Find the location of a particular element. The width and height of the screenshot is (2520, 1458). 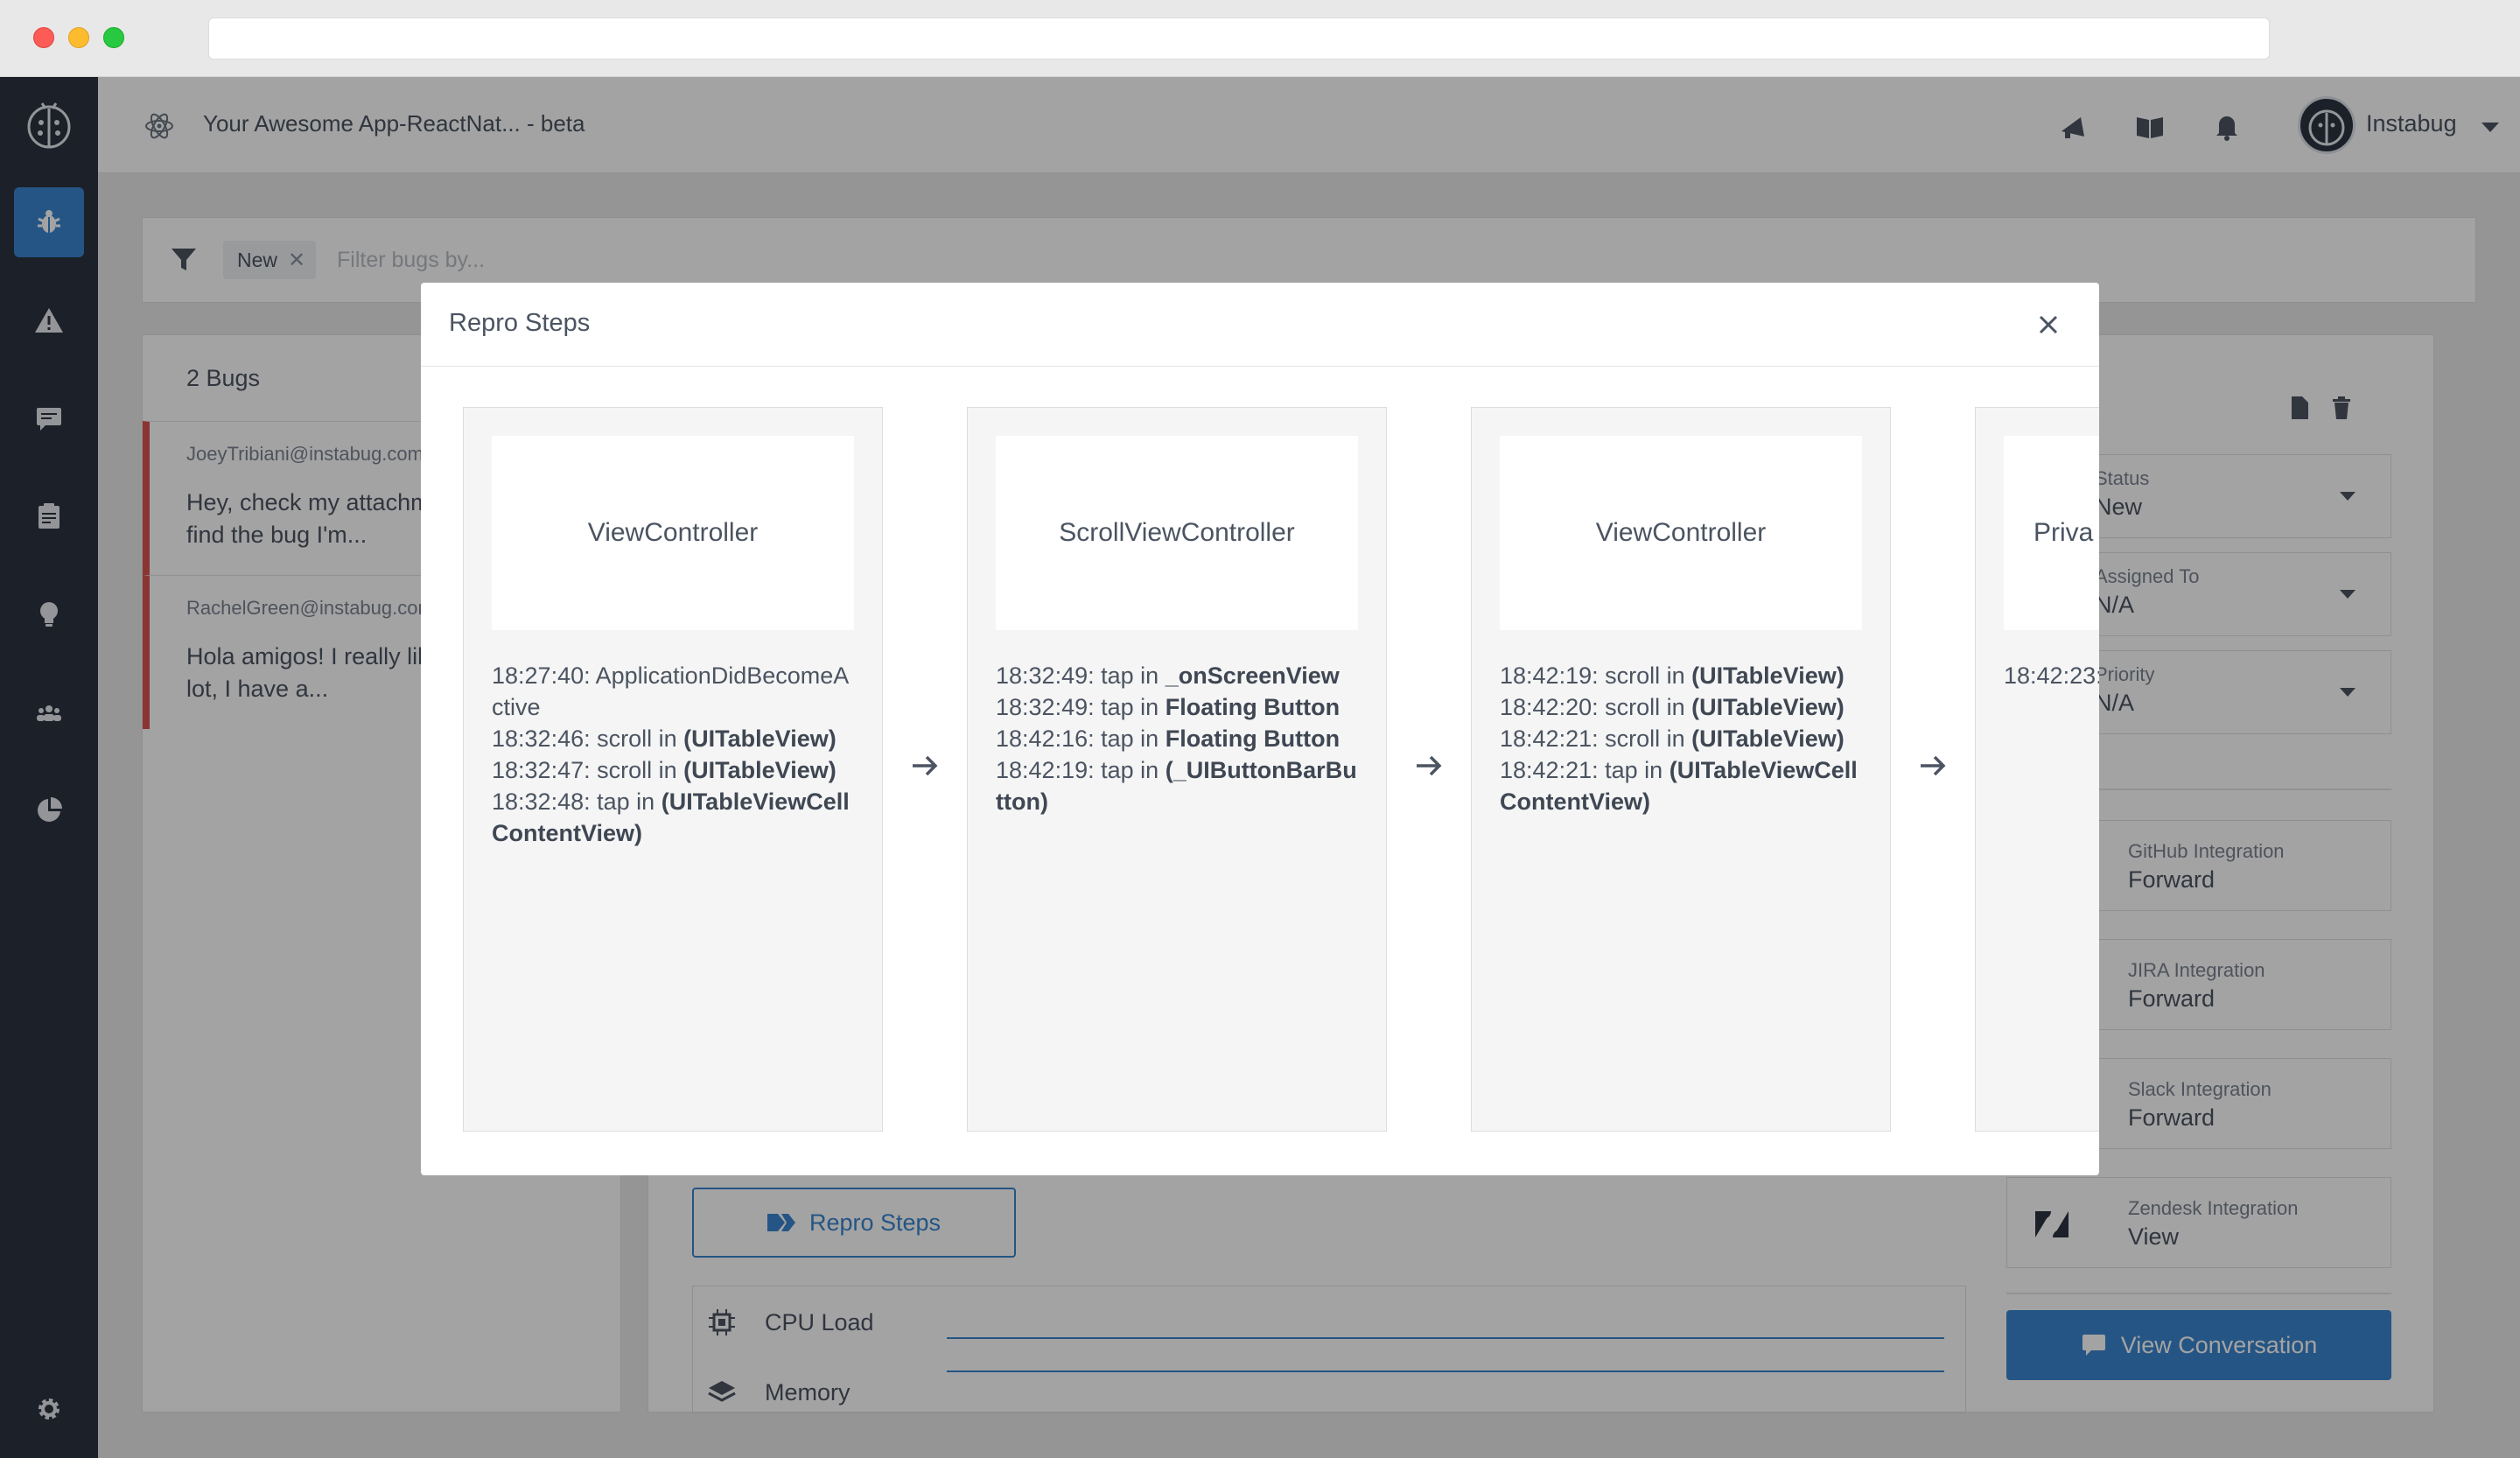

step-event: 18:42:16: tap in Floating Button is located at coordinates (1179, 738).